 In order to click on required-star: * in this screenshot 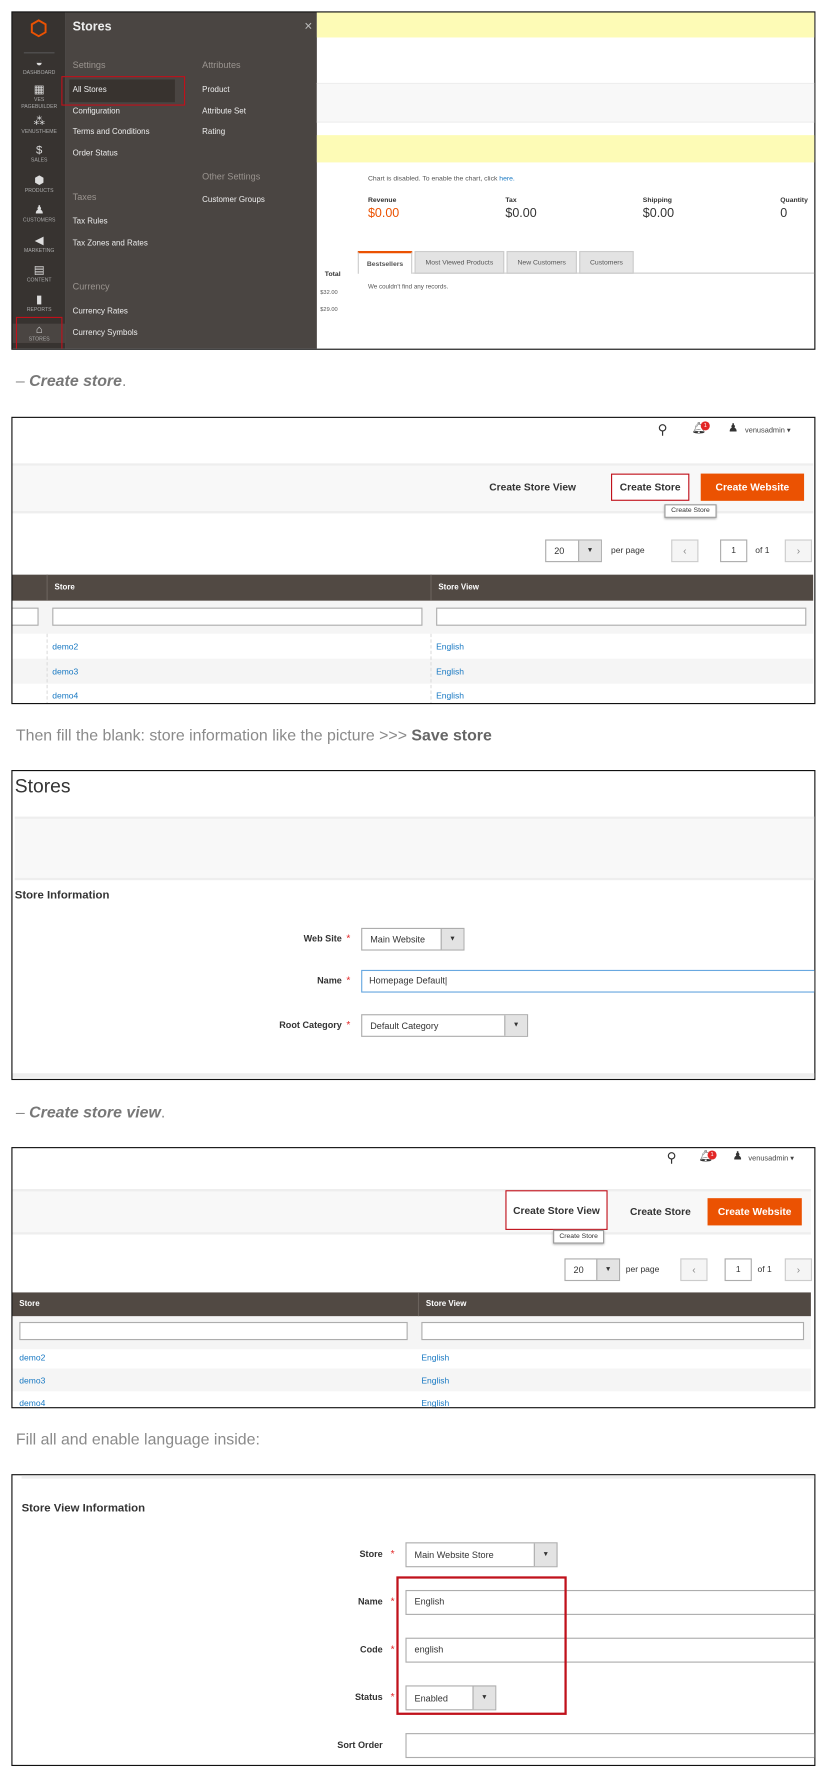, I will do `click(348, 938)`.